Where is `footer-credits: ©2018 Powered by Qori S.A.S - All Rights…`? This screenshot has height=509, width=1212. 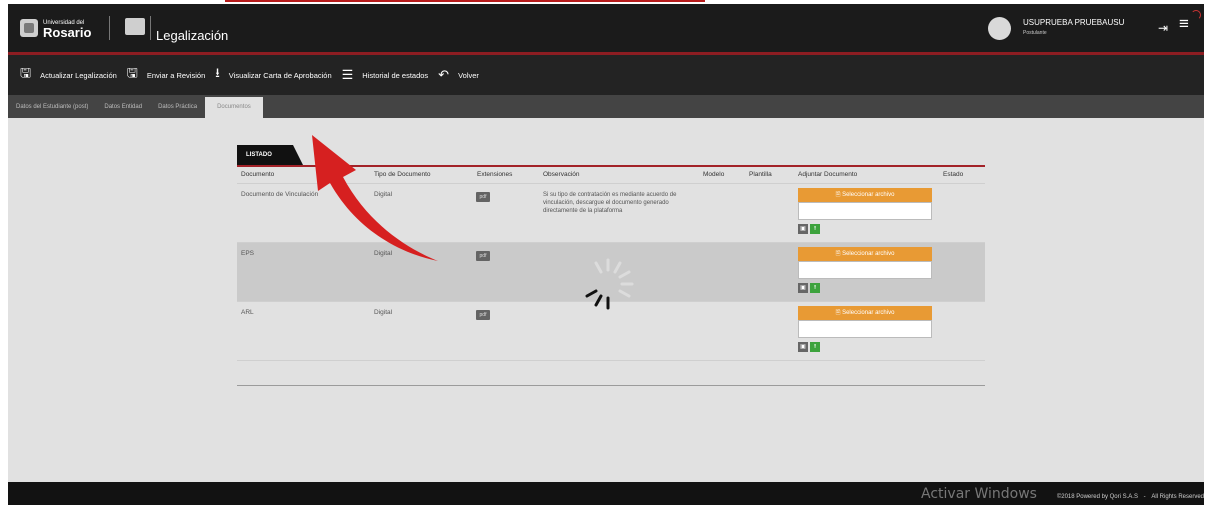
footer-credits: ©2018 Powered by Qori S.A.S - All Rights… is located at coordinates (1128, 497).